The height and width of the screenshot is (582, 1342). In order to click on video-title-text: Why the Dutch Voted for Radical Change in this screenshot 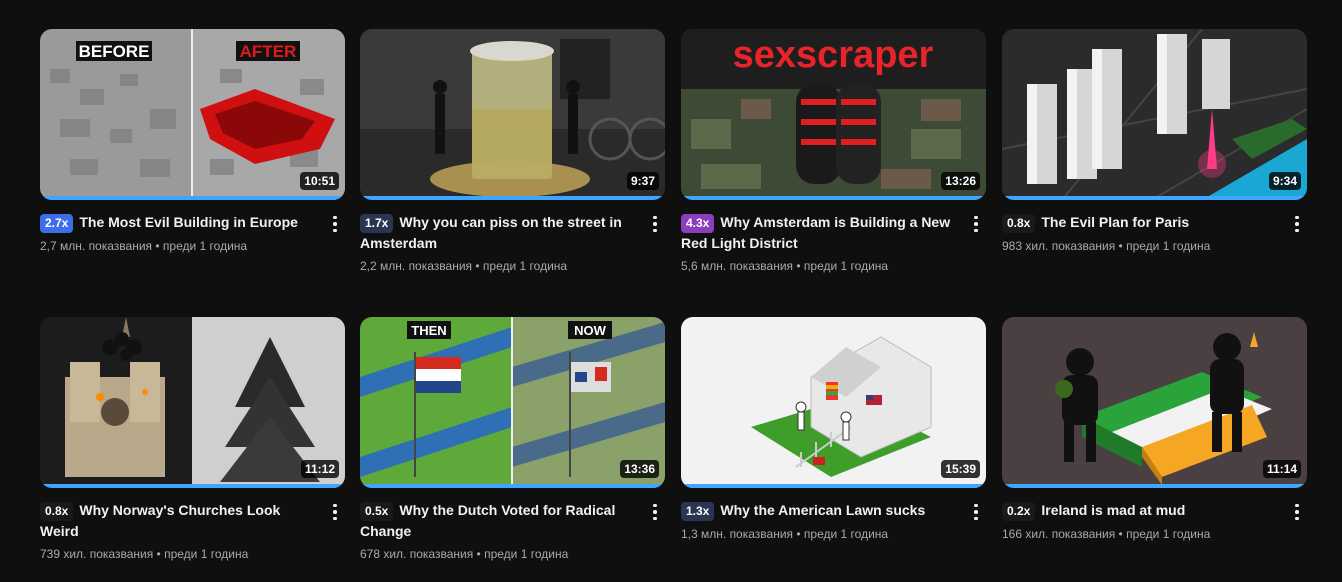, I will do `click(488, 520)`.